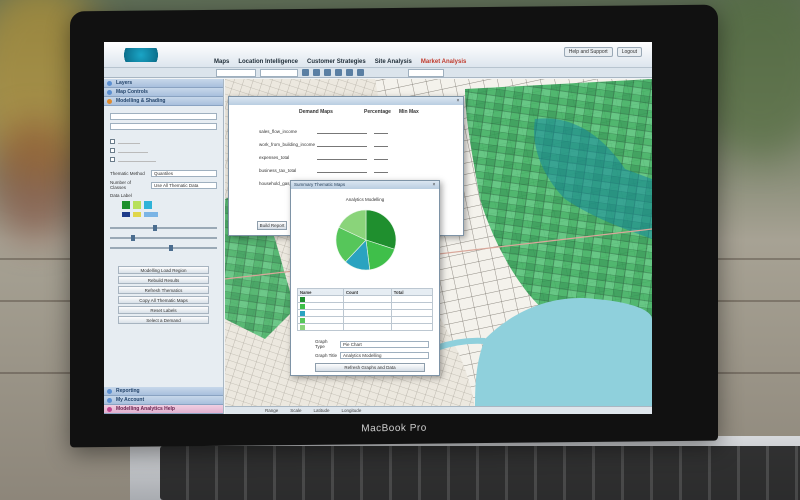  I want to click on color-row, so click(169, 205).